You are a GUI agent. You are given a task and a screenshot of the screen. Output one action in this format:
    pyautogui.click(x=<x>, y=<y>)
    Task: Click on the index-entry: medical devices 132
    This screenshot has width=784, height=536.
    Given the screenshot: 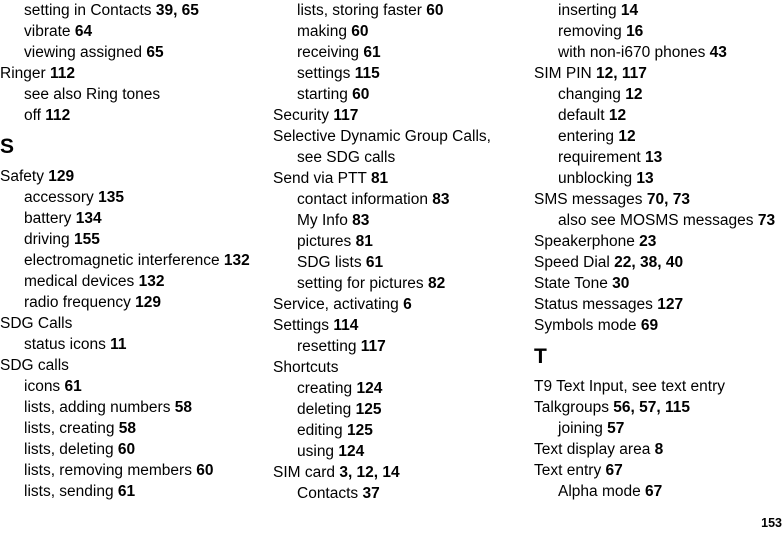 What is the action you would take?
    pyautogui.click(x=128, y=281)
    